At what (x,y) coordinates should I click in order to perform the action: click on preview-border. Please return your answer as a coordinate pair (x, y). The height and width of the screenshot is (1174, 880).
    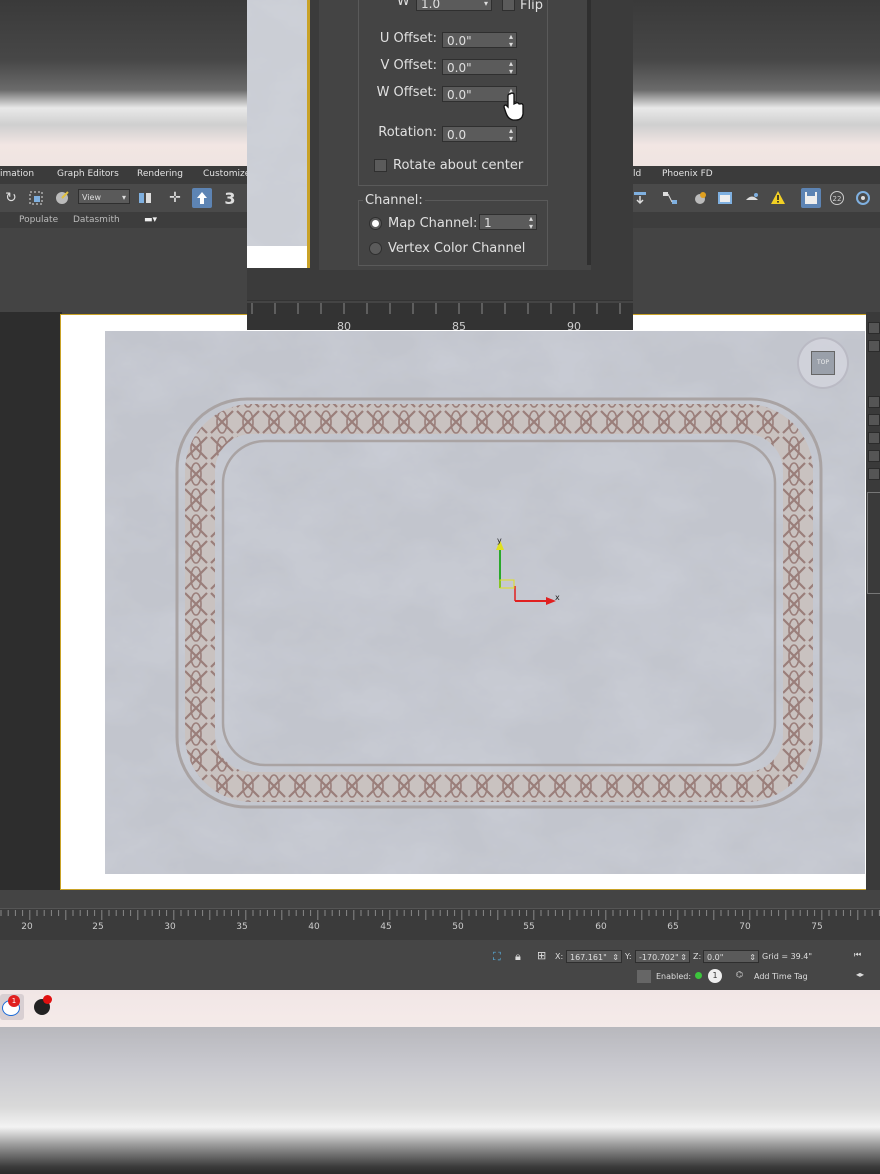
    Looking at the image, I should click on (308, 134).